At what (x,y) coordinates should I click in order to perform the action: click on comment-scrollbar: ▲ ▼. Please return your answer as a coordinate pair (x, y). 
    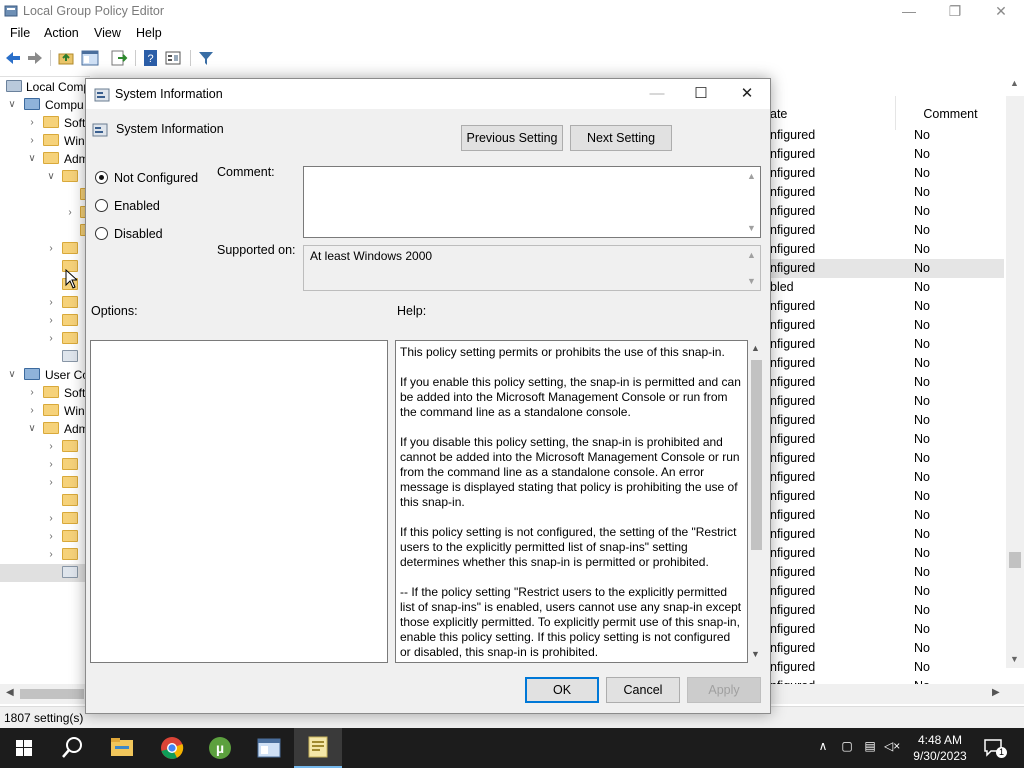
    Looking at the image, I should click on (751, 202).